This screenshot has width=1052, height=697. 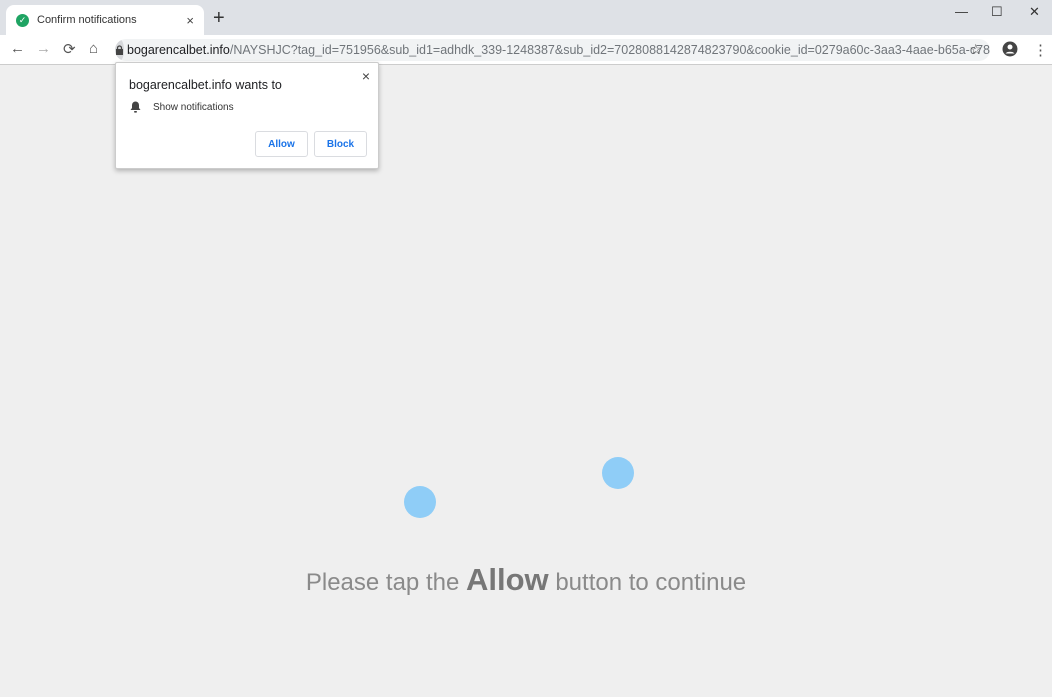 I want to click on window-close-button: ✕, so click(x=1034, y=12).